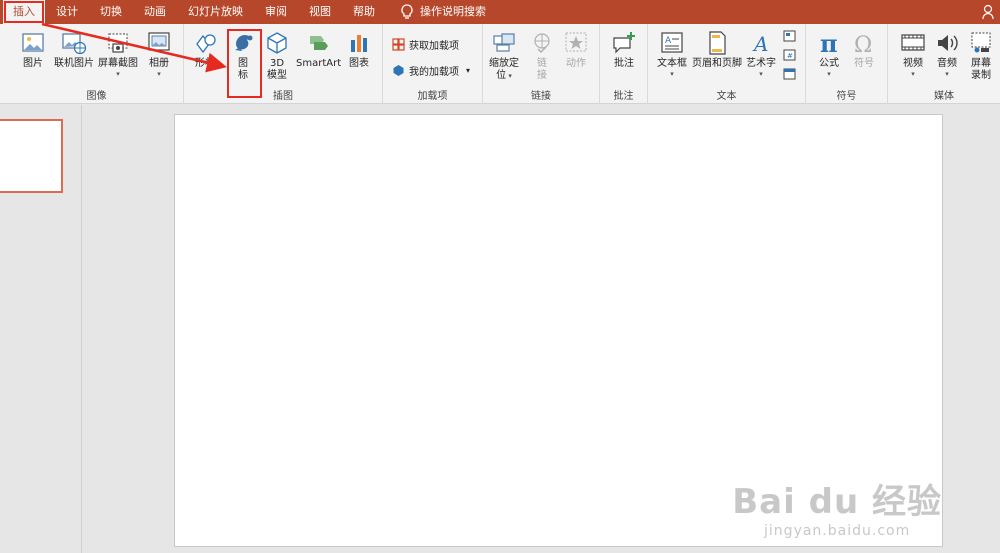 Image resolution: width=1000 pixels, height=553 pixels. What do you see at coordinates (425, 44) in the screenshot?
I see `get-addins-button: 获取加载项` at bounding box center [425, 44].